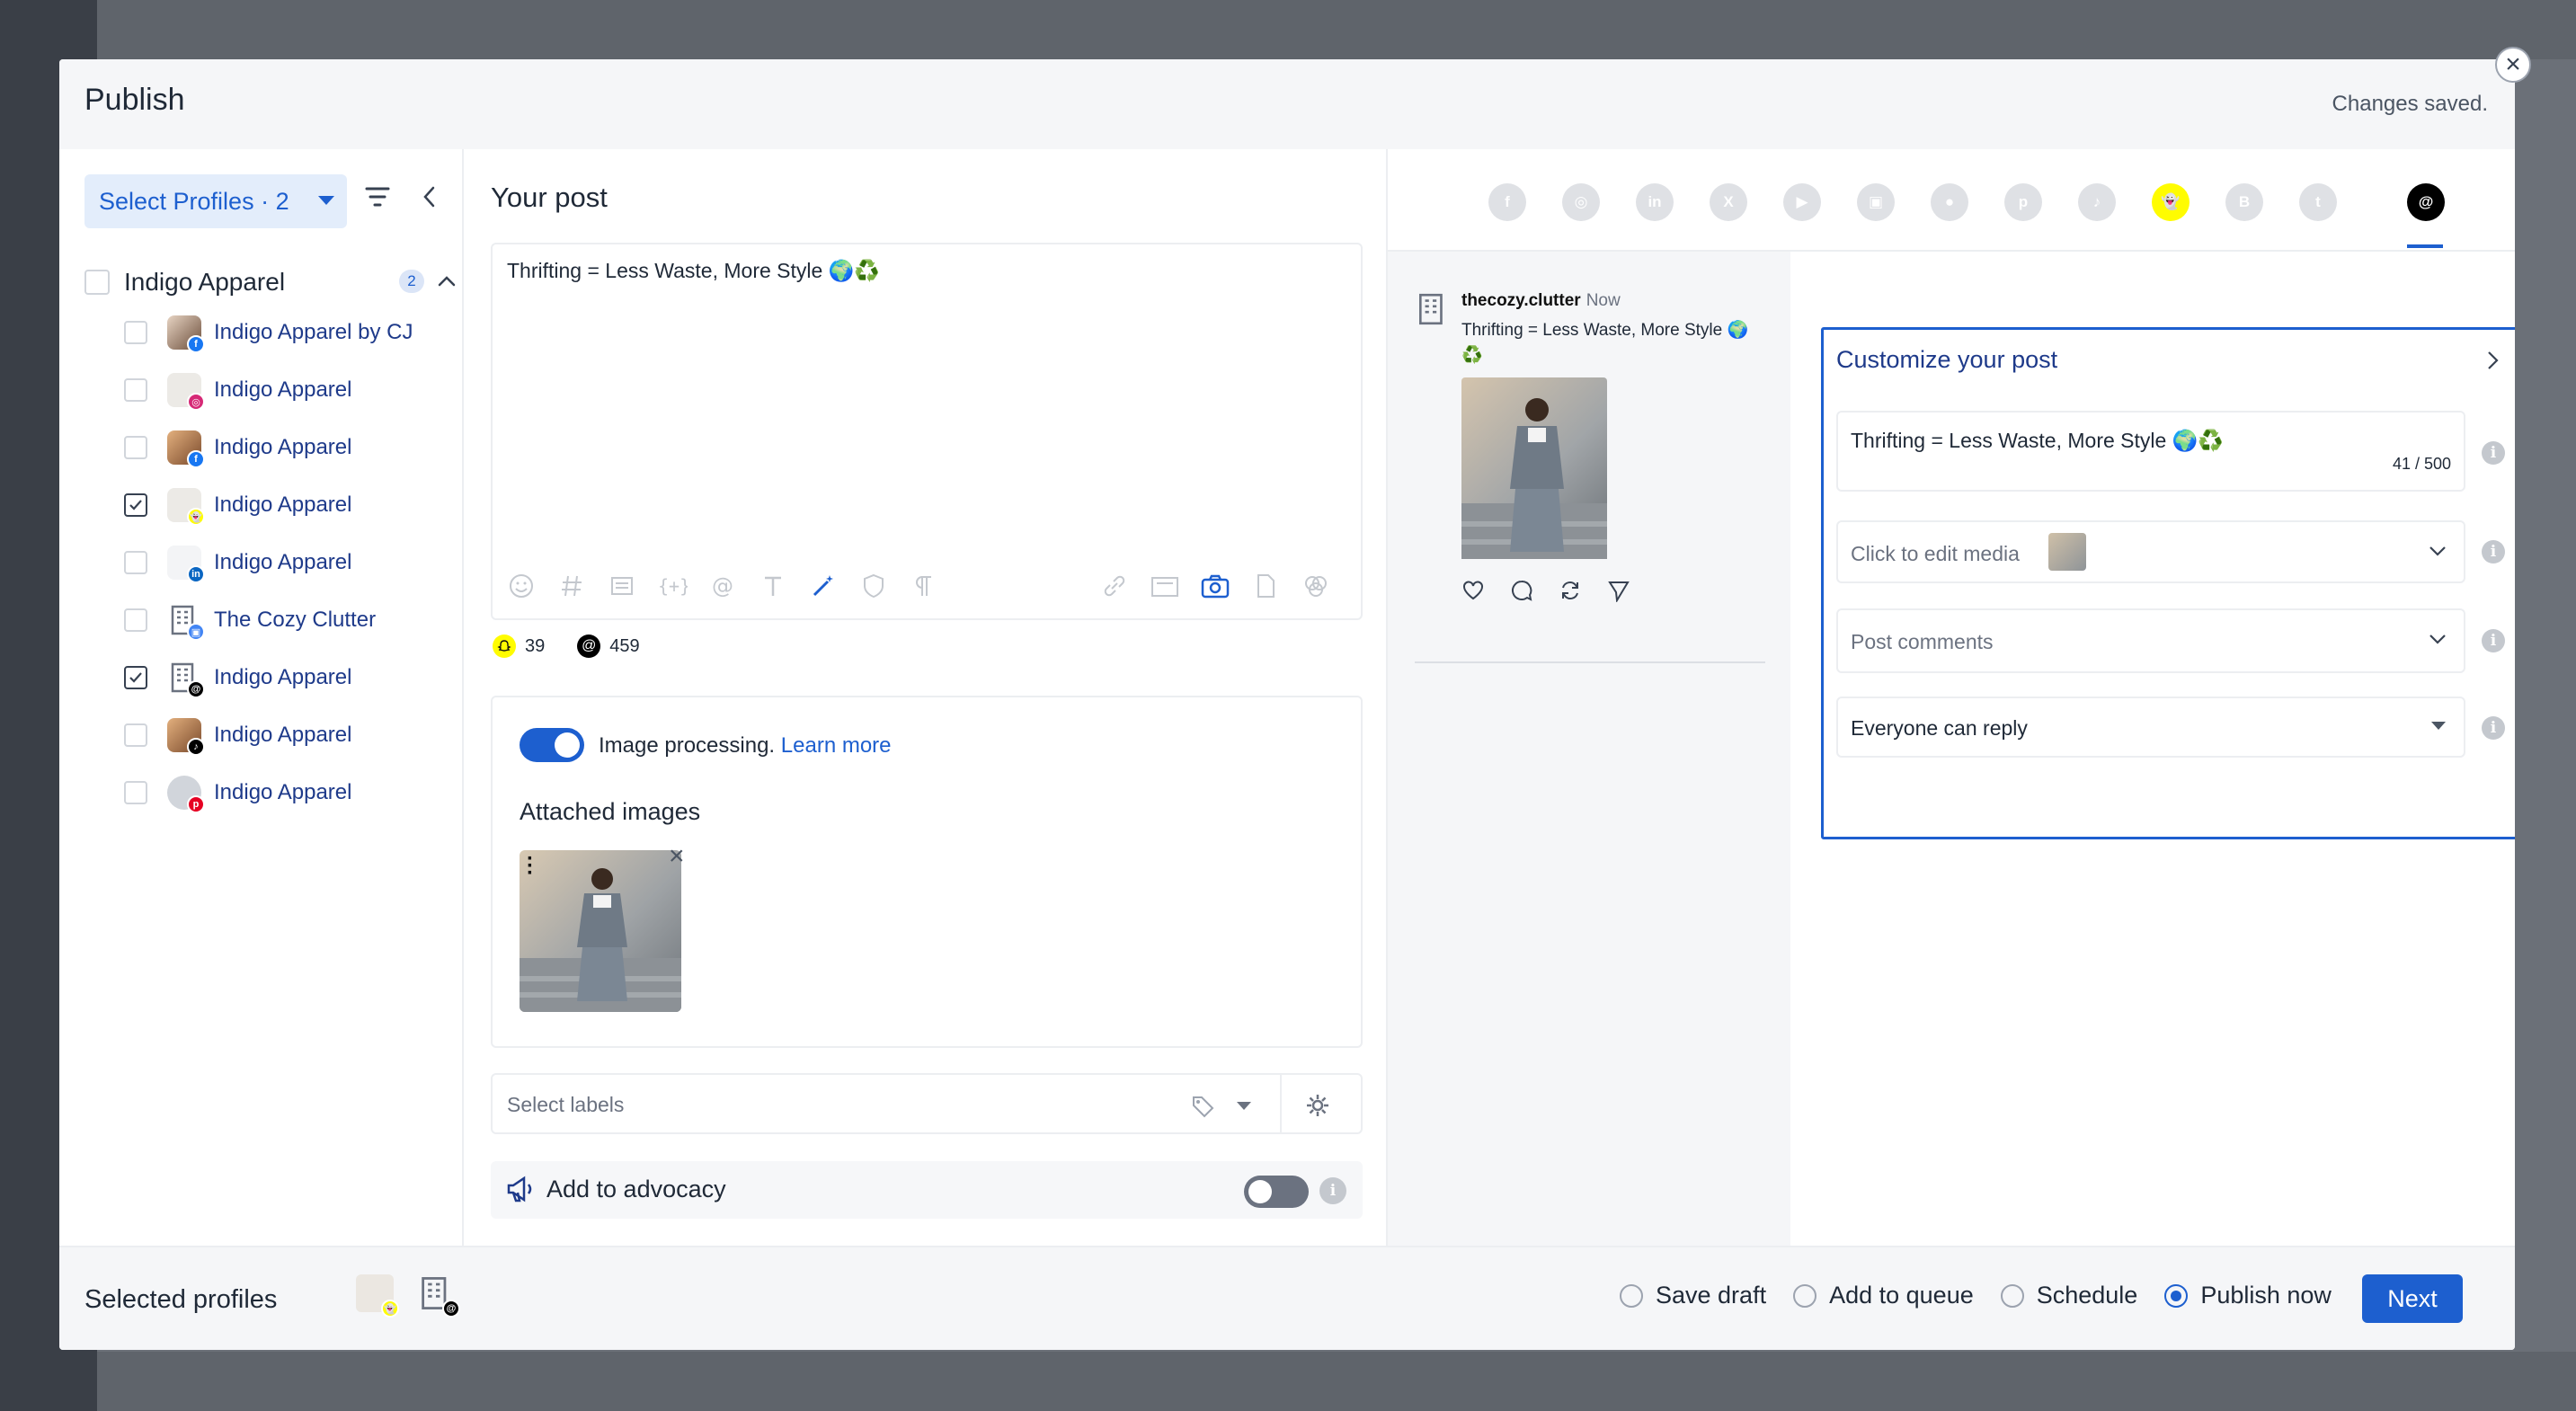  Describe the element at coordinates (286, 333) in the screenshot. I see `profile-row: f Indigo Apparel by CJ` at that location.